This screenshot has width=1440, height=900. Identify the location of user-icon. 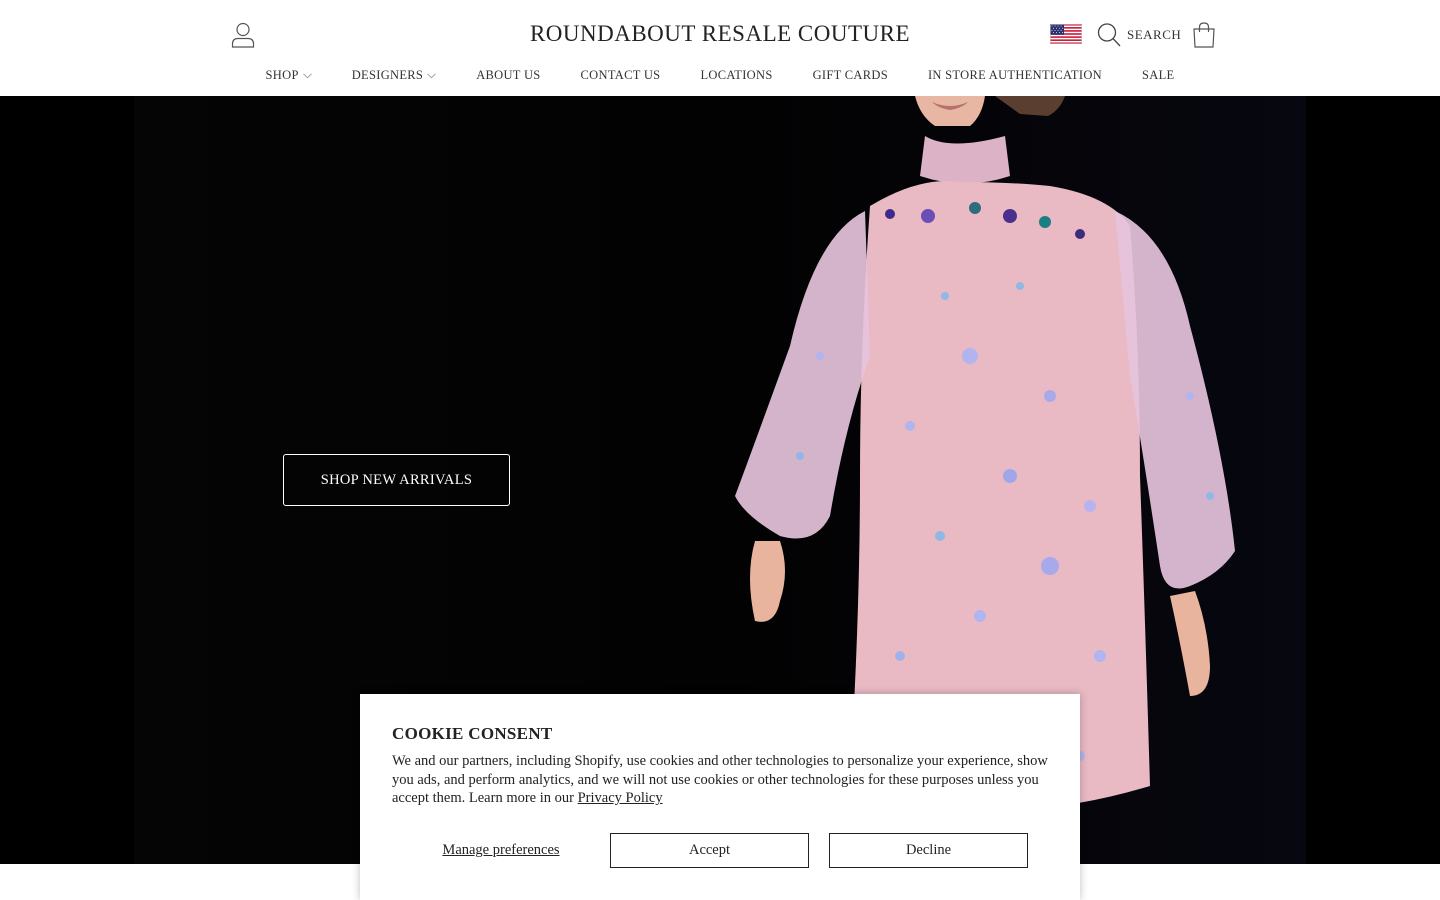
(243, 35).